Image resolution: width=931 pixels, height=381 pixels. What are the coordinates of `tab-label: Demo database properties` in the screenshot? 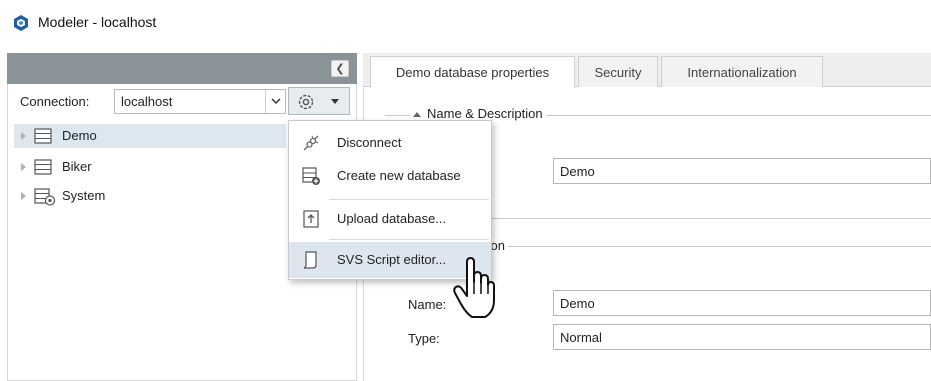 It's located at (472, 72).